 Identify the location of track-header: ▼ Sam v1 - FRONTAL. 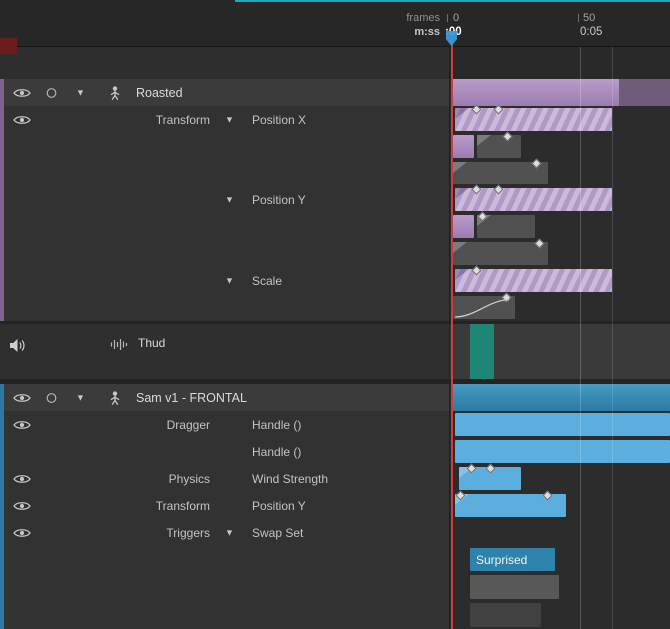
(225, 397).